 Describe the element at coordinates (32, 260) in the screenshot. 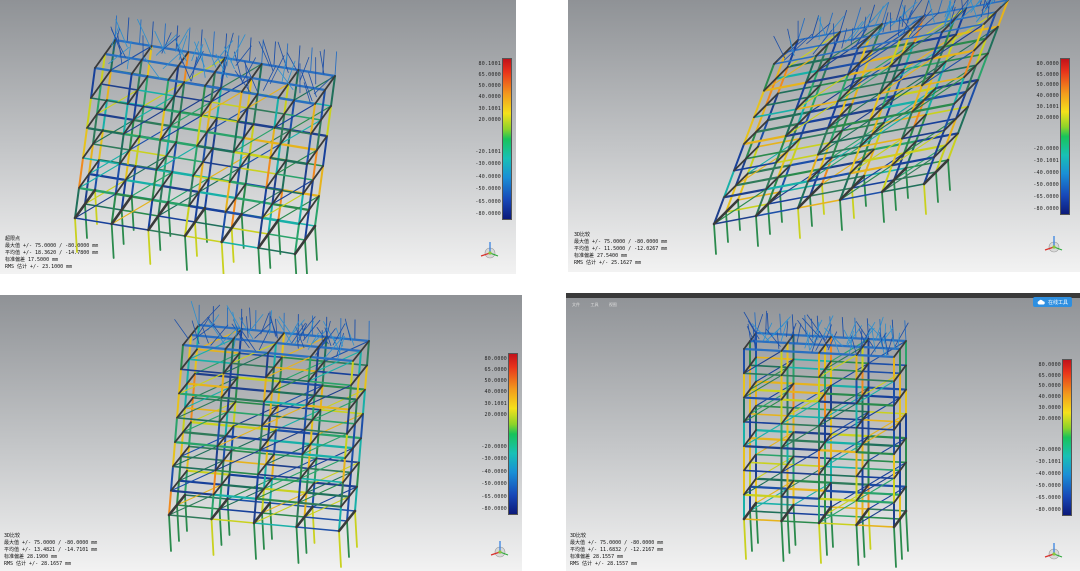

I see `stats-line: 标准偏差 17.5000 mm` at that location.